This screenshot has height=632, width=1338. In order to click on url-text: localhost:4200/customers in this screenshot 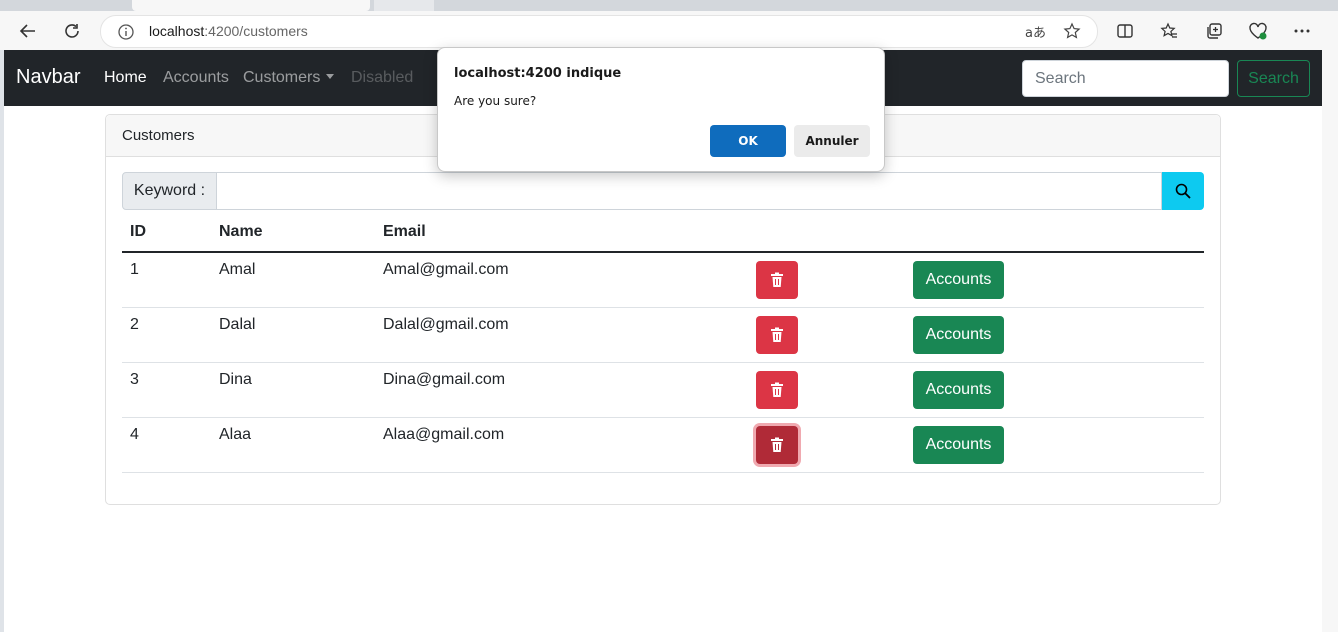, I will do `click(228, 31)`.